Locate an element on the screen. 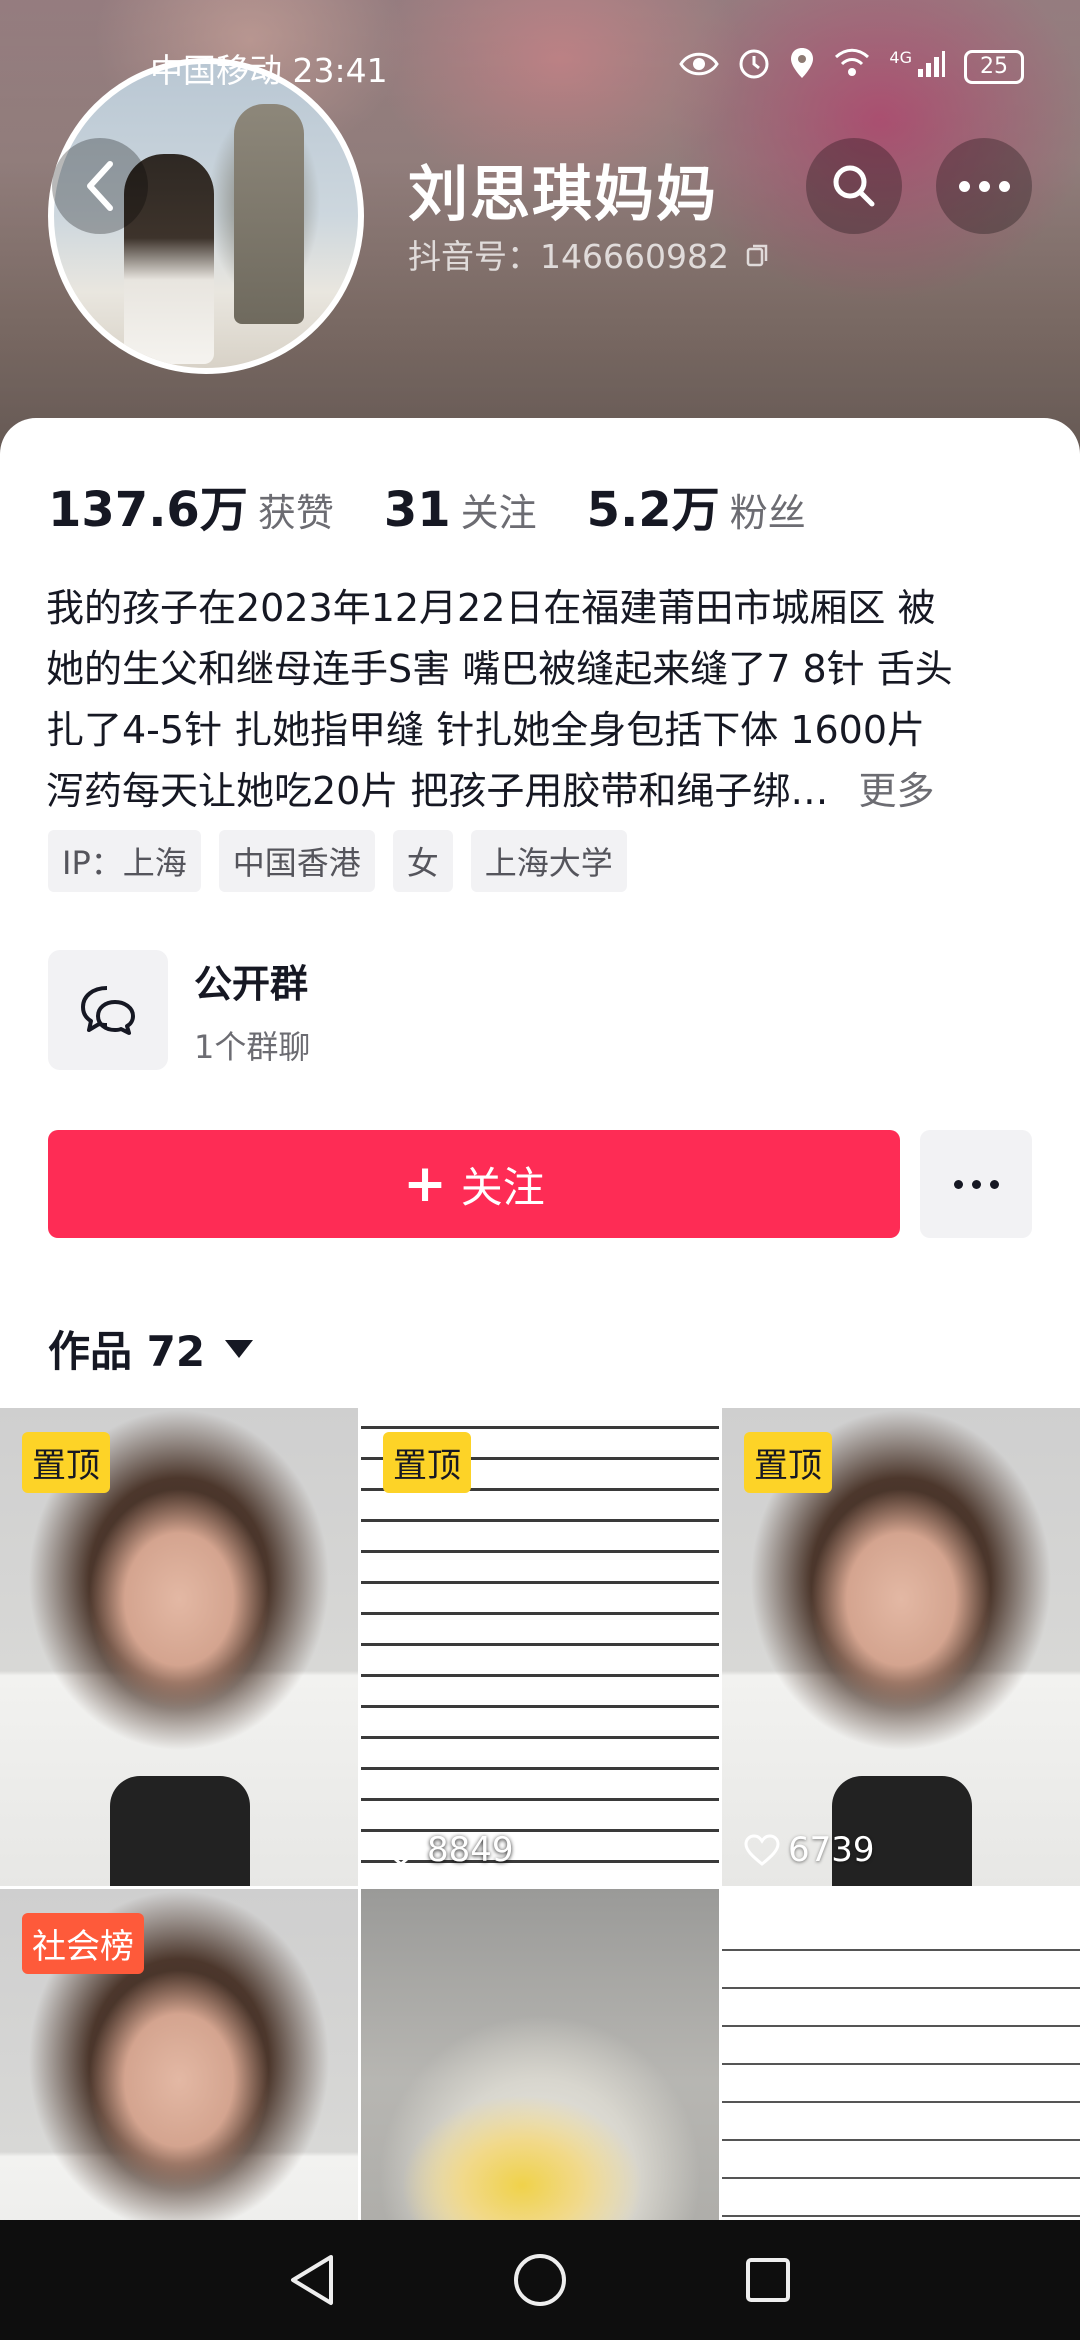  profile-name: 刘思琪妈妈 is located at coordinates (563, 195).